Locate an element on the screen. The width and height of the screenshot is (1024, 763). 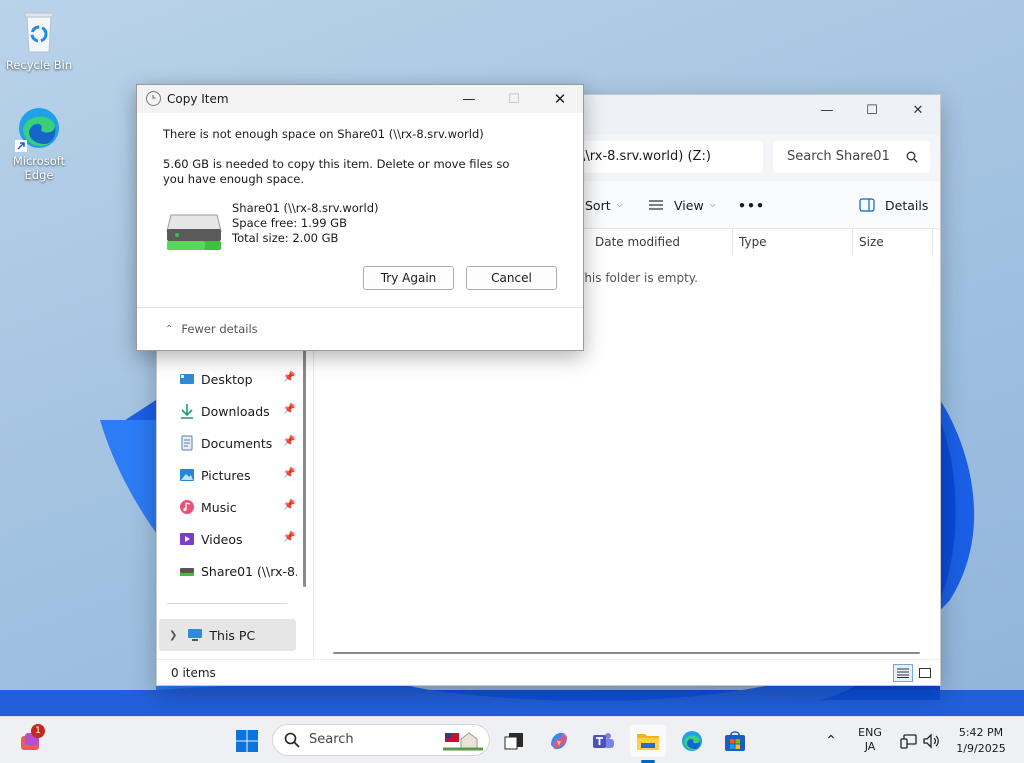
taskbar-search-box: Search is located at coordinates (381, 740).